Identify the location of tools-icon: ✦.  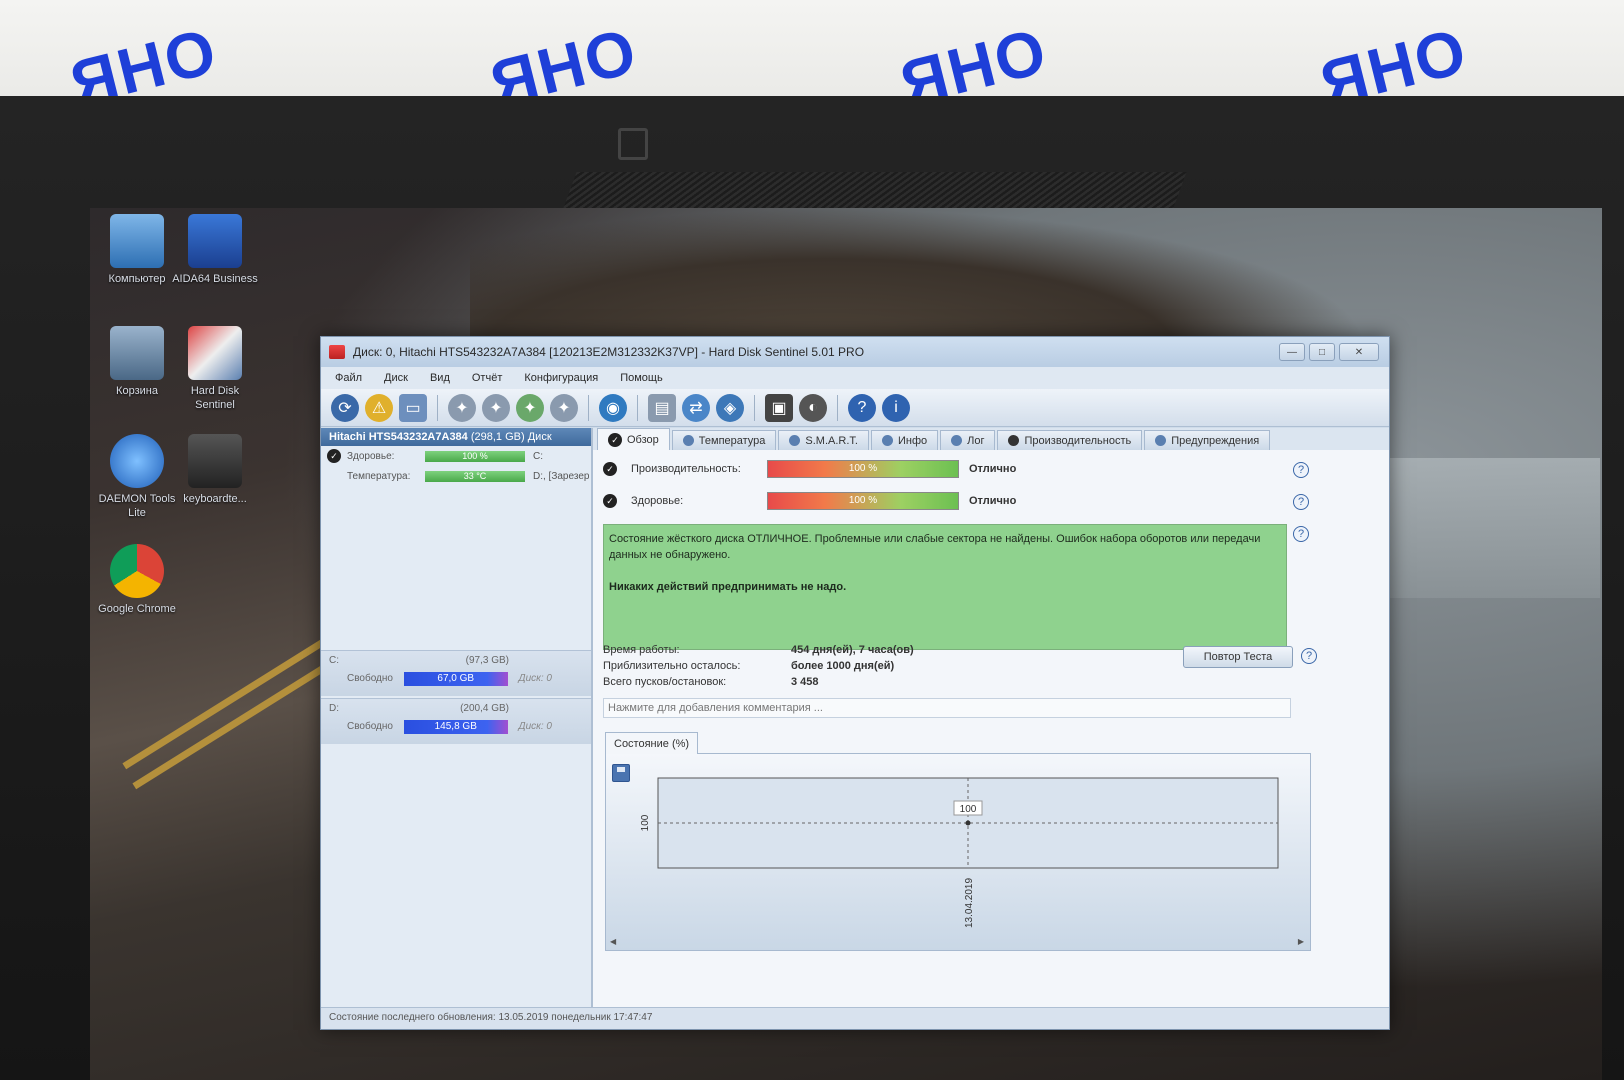
(564, 407).